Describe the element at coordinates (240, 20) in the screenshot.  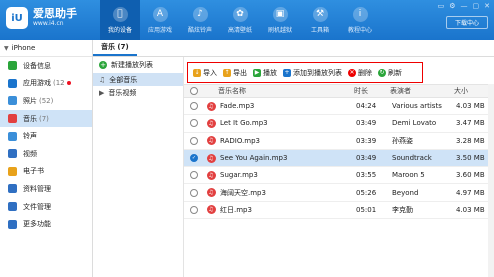
I see `nav-item-3: ✿ 高清壁纸` at that location.